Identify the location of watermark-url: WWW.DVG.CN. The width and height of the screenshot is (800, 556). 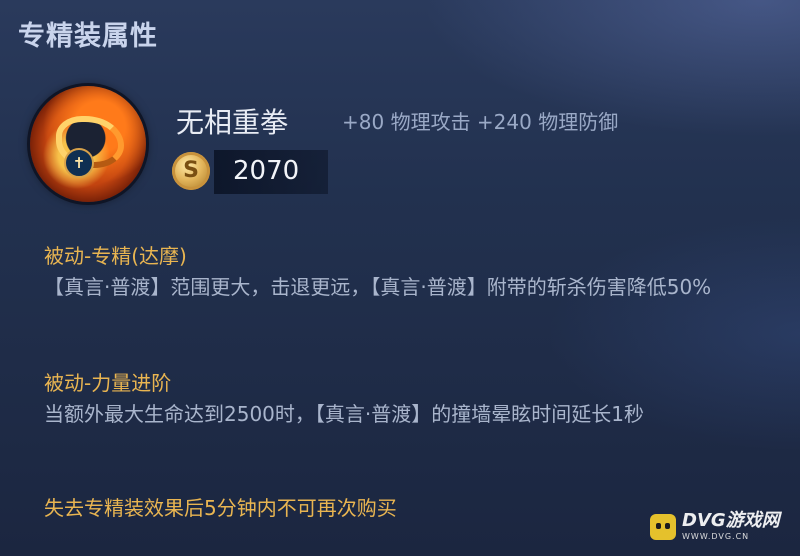
(716, 536).